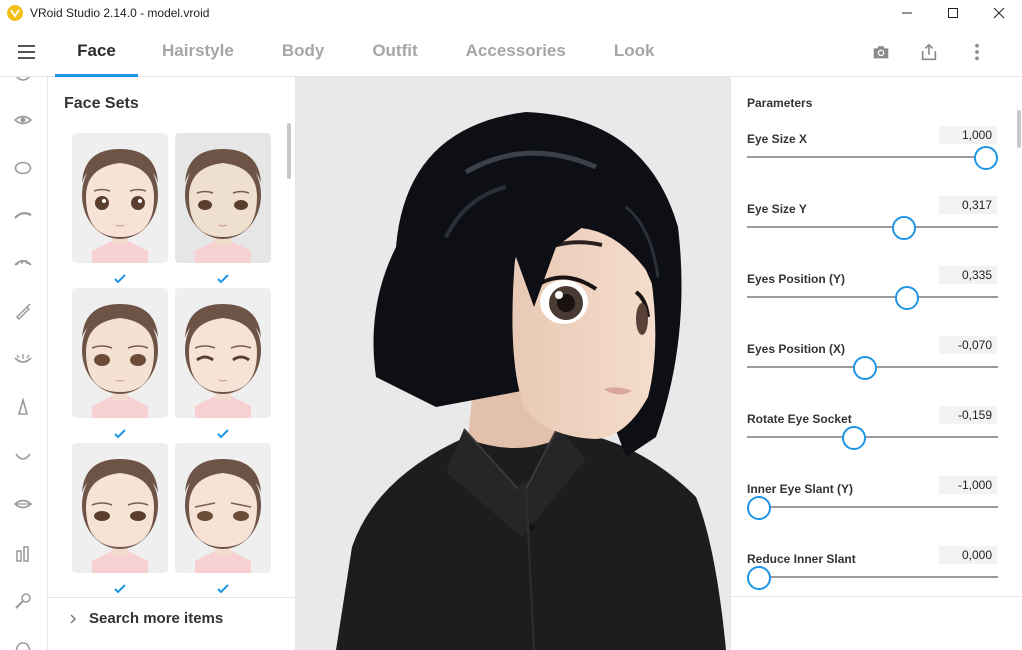 Image resolution: width=1022 pixels, height=650 pixels. I want to click on window-title: VRoid Studio 2.14.0 - model.vroid, so click(120, 13).